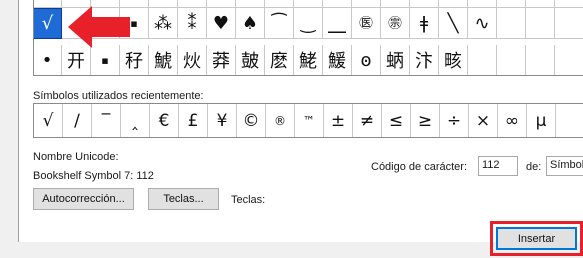 This screenshot has width=583, height=258. What do you see at coordinates (308, 75) in the screenshot?
I see `grid-border-bottom` at bounding box center [308, 75].